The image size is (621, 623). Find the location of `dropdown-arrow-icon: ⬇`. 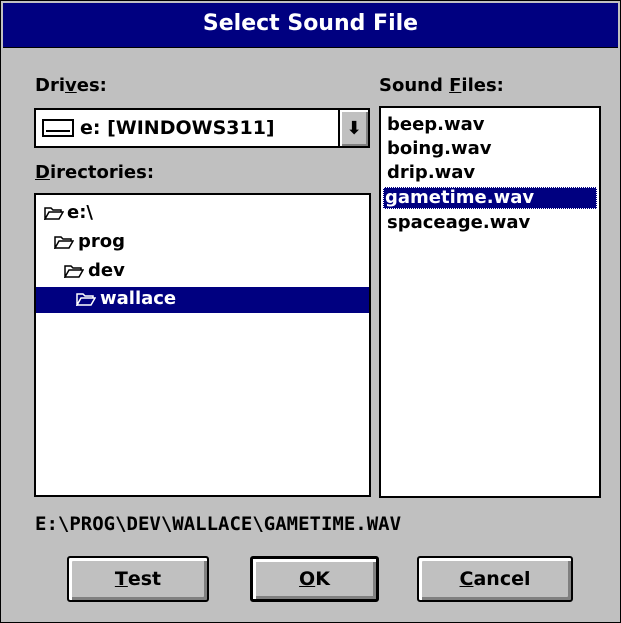

dropdown-arrow-icon: ⬇ is located at coordinates (354, 128).